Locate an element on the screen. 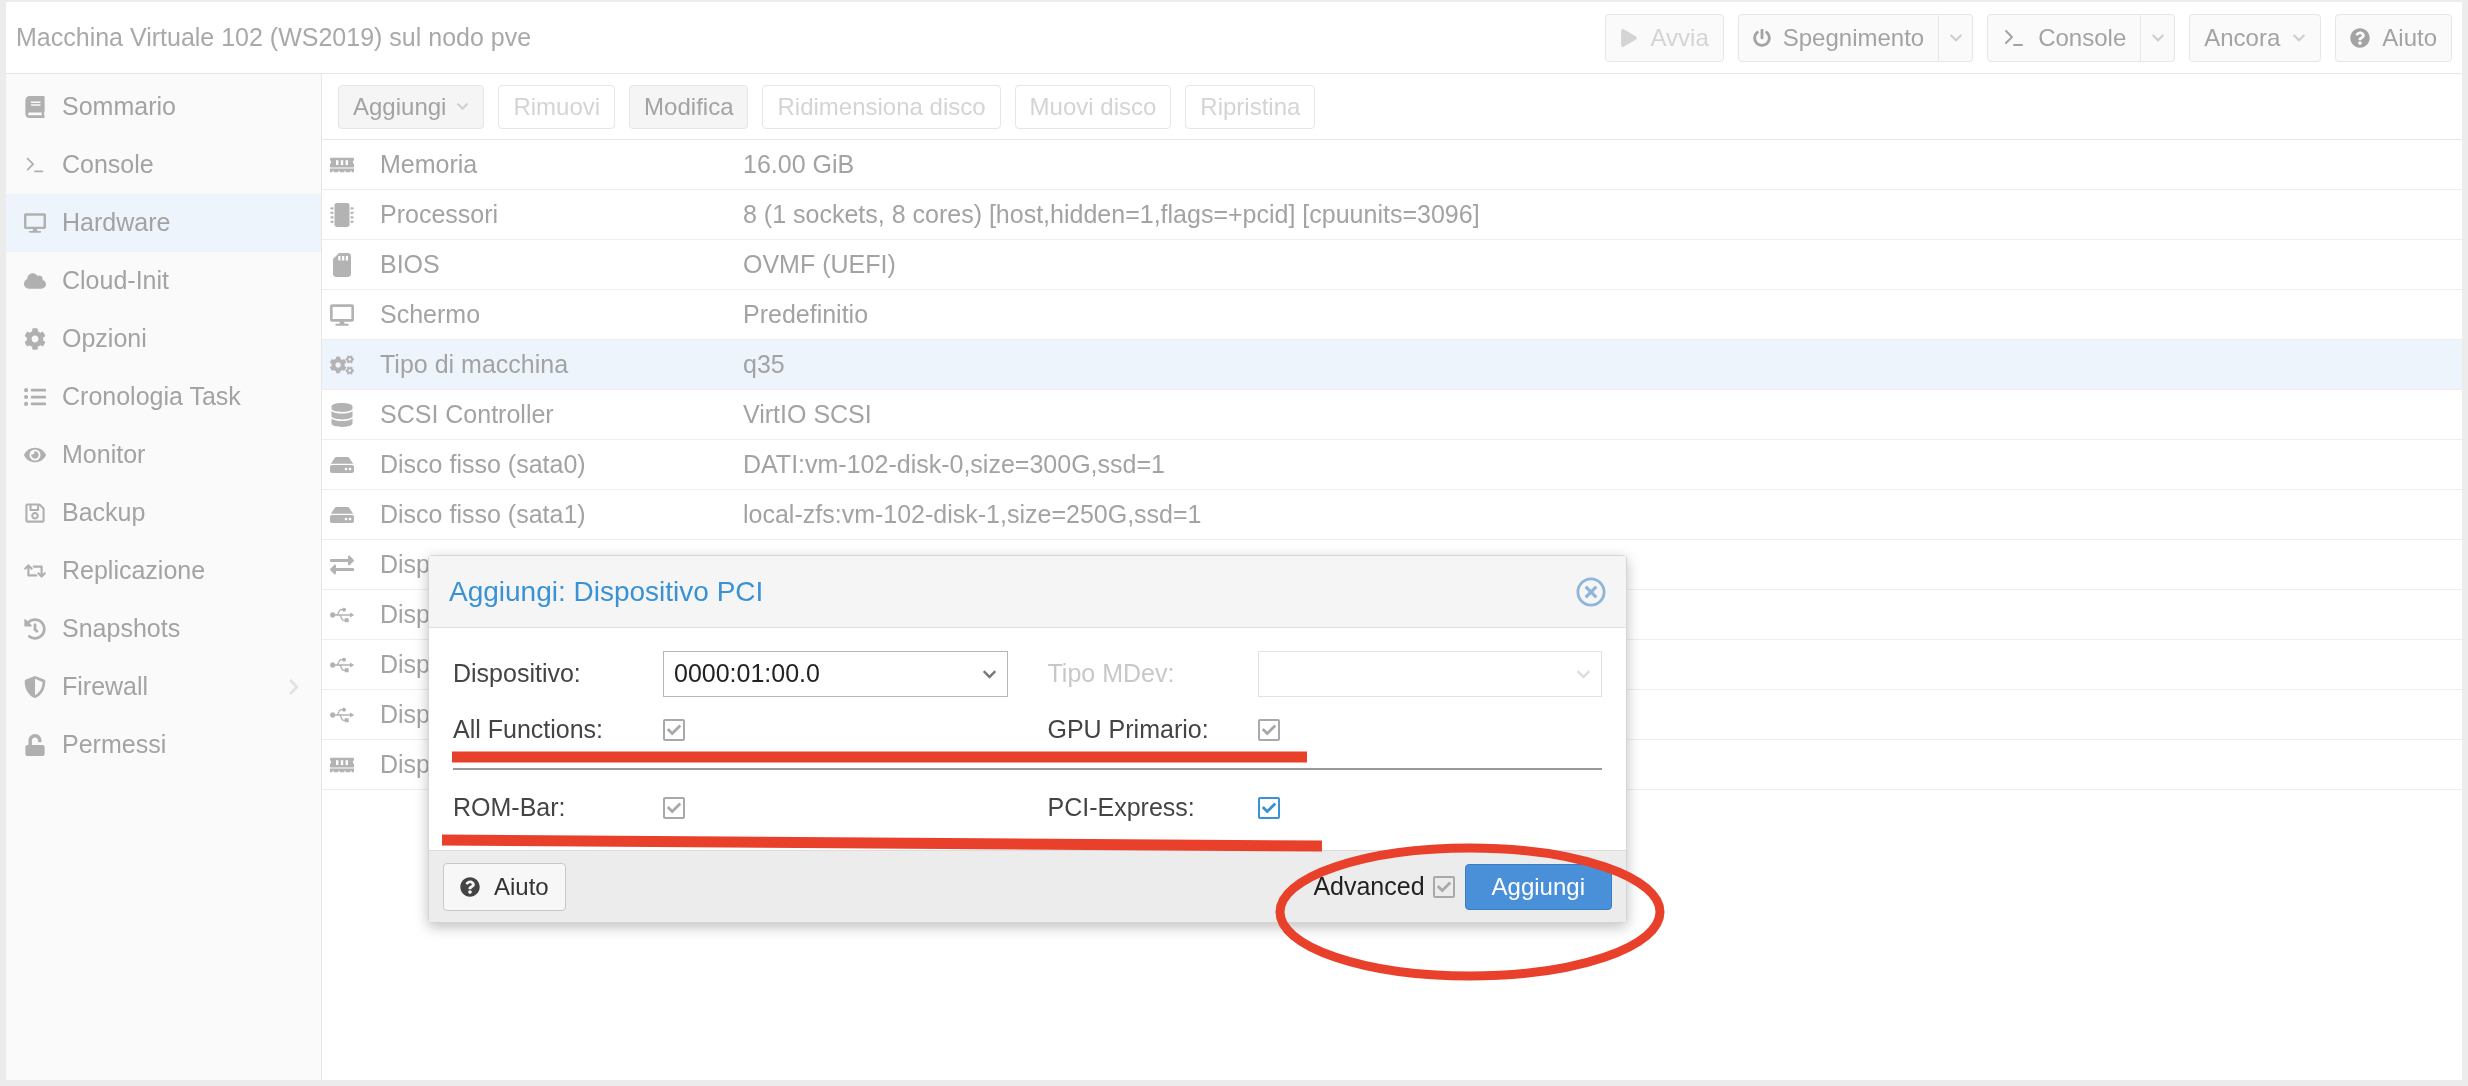 This screenshot has height=1086, width=2468. table-cell-text: Tipo di macchina is located at coordinates (474, 364).